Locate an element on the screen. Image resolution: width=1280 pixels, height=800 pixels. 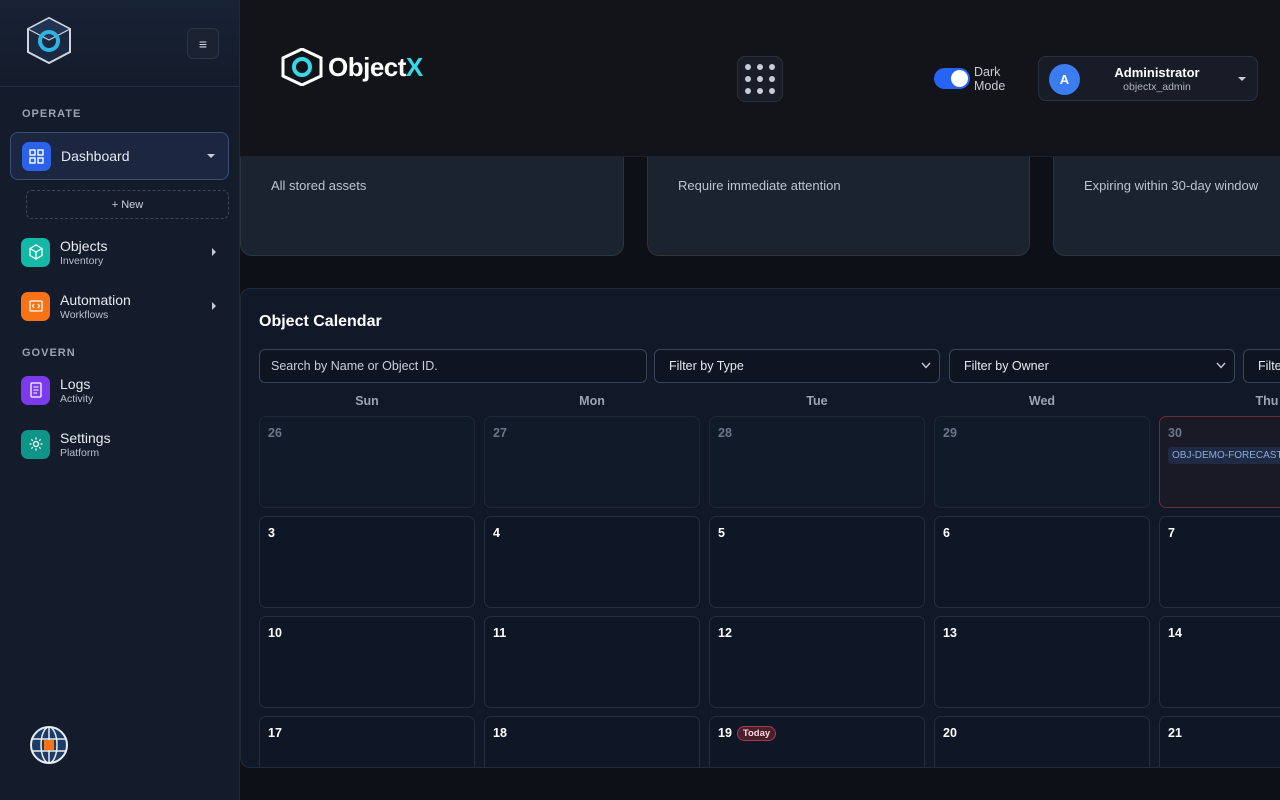
sidebar-item-objects: Objects Inventory is located at coordinates (119, 252).